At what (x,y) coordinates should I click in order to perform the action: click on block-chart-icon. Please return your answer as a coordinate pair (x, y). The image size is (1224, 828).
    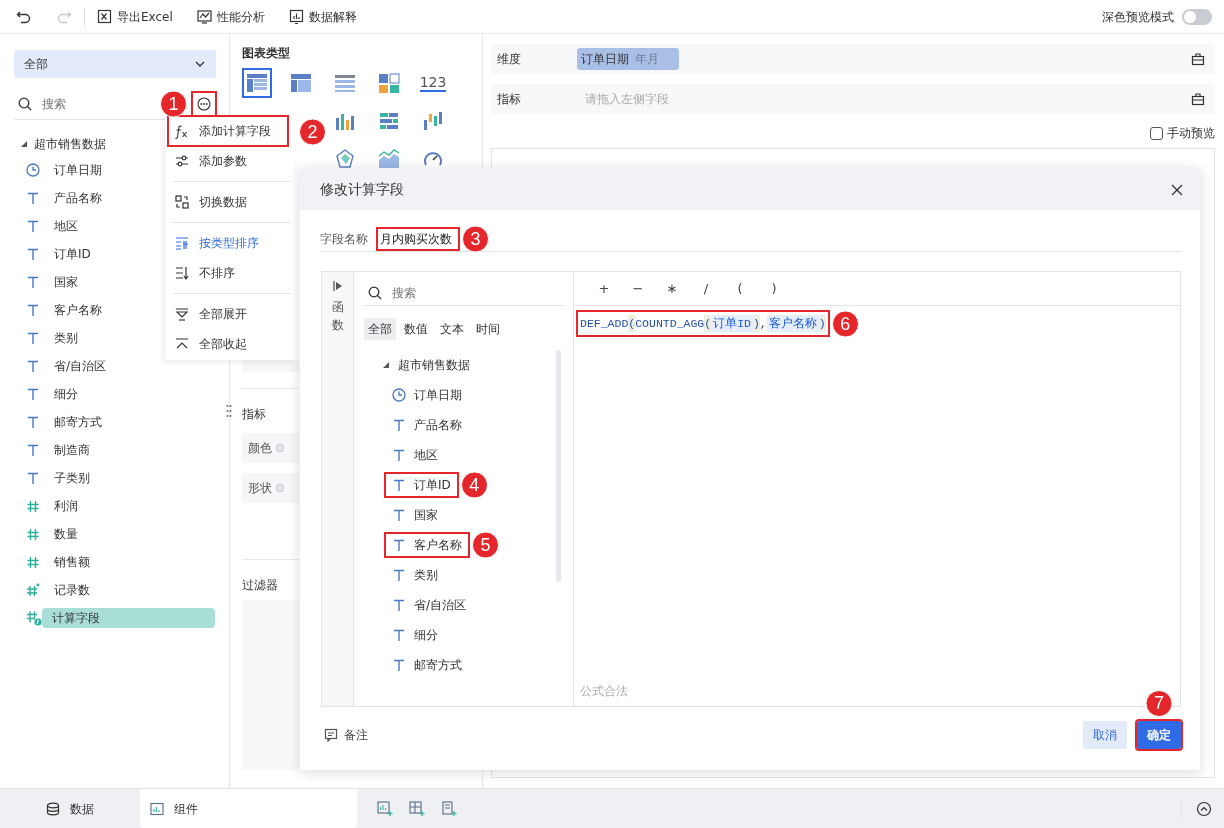
    Looking at the image, I should click on (389, 83).